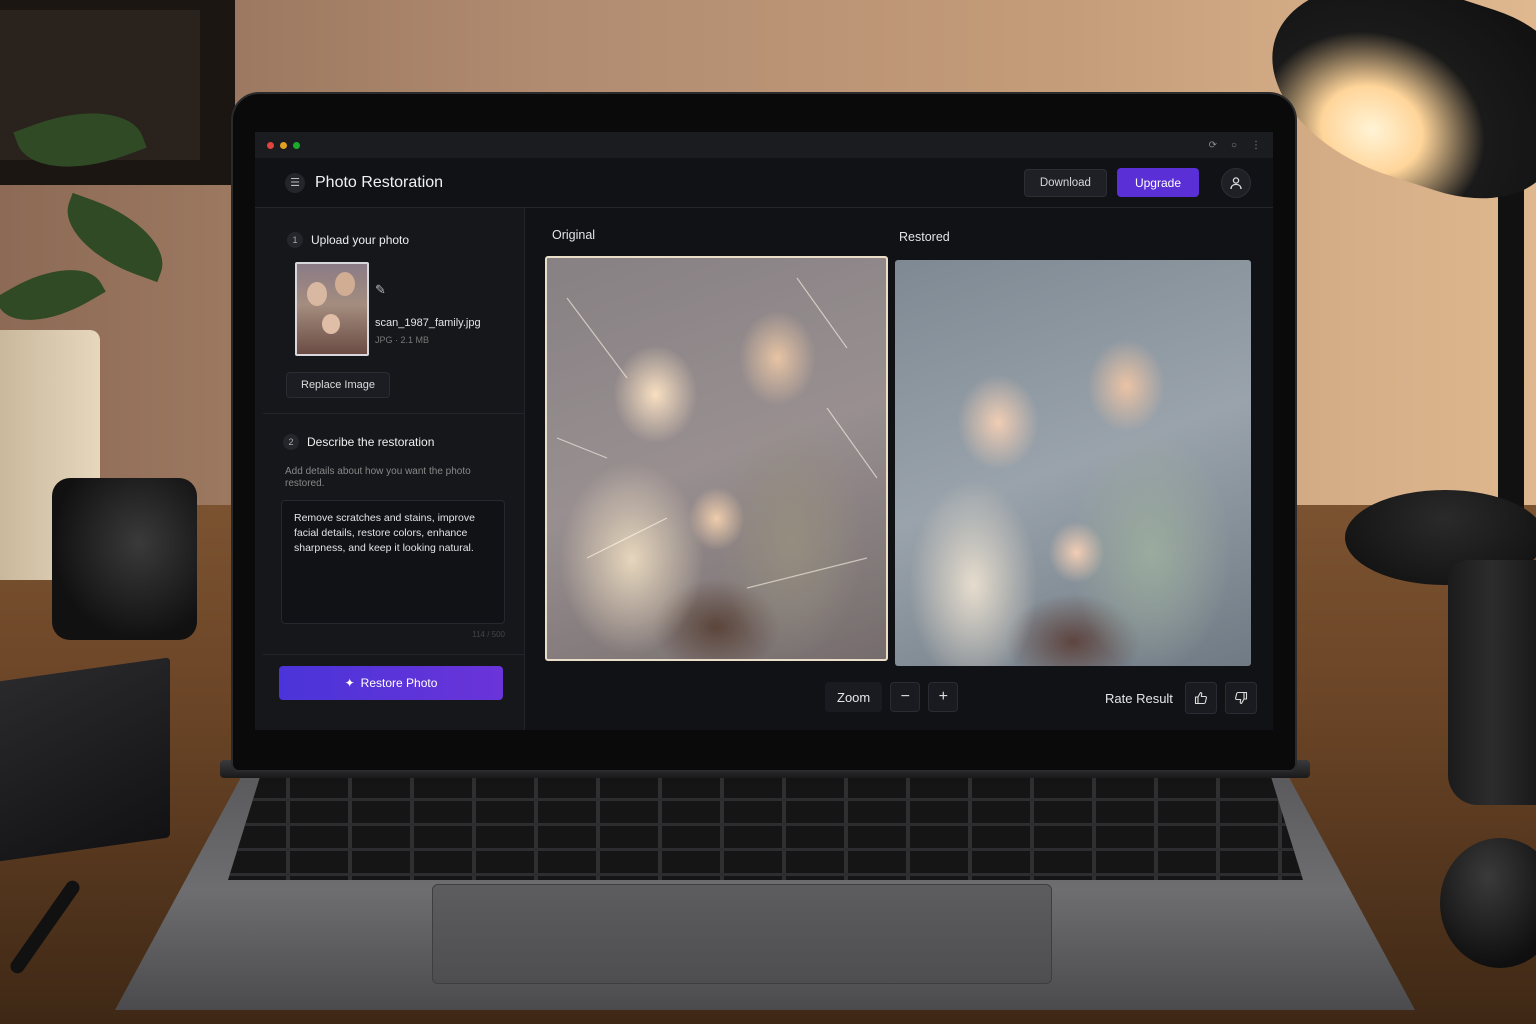 The image size is (1536, 1024). Describe the element at coordinates (905, 697) in the screenshot. I see `zoom-out-button: −` at that location.